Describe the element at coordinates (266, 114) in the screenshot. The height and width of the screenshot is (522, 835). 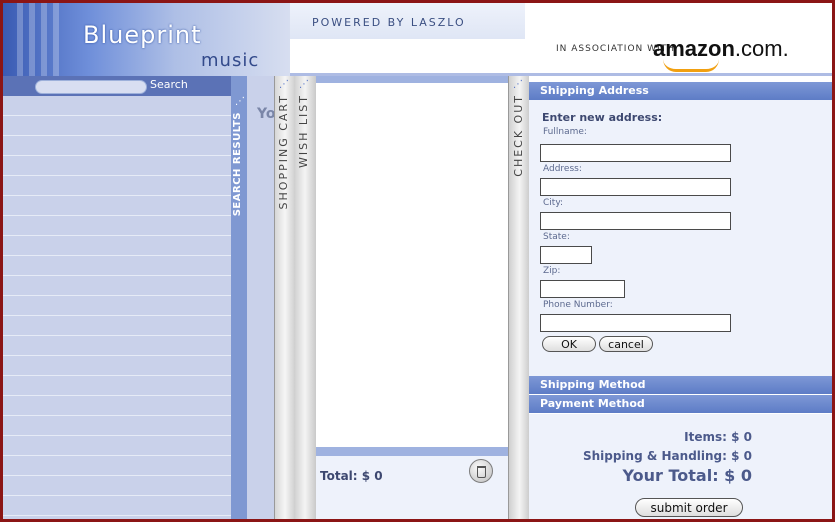
I see `results-partial-label: Yo` at that location.